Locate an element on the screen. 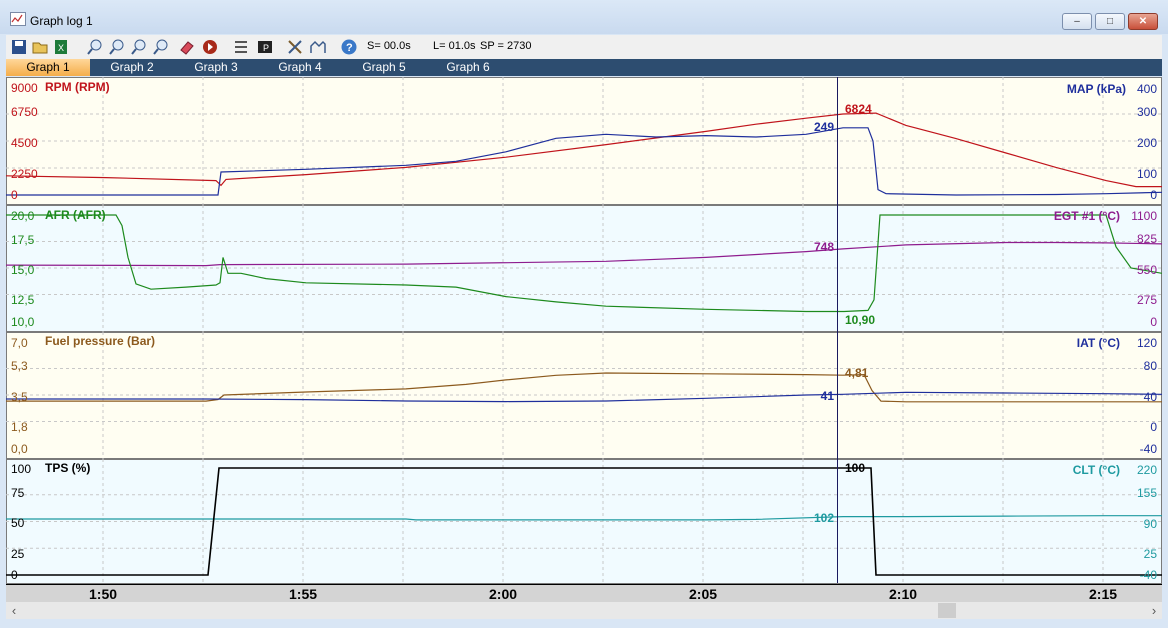 The height and width of the screenshot is (628, 1168). rpm-cursor-value: 6824 is located at coordinates (858, 109).